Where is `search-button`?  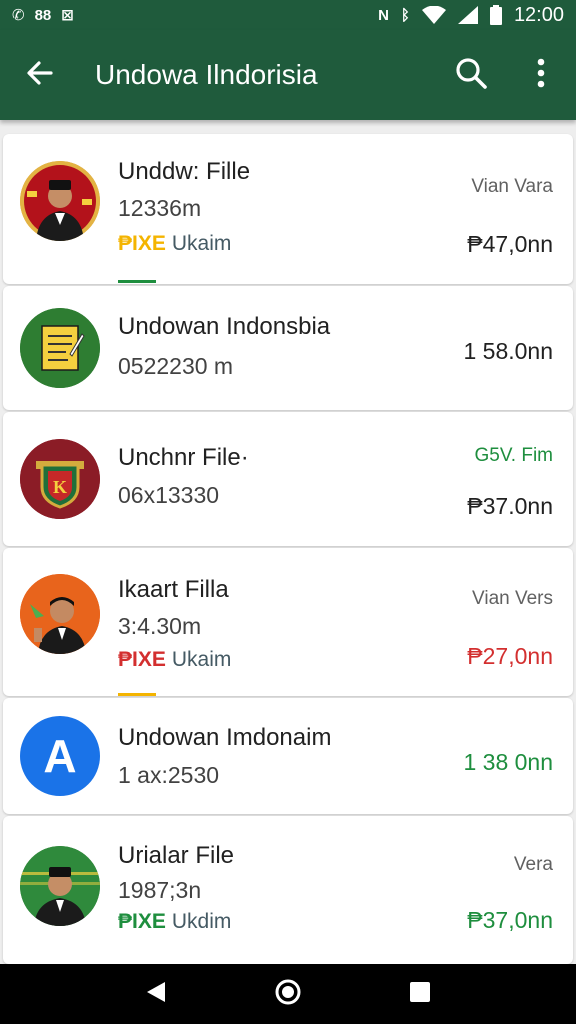 search-button is located at coordinates (471, 75).